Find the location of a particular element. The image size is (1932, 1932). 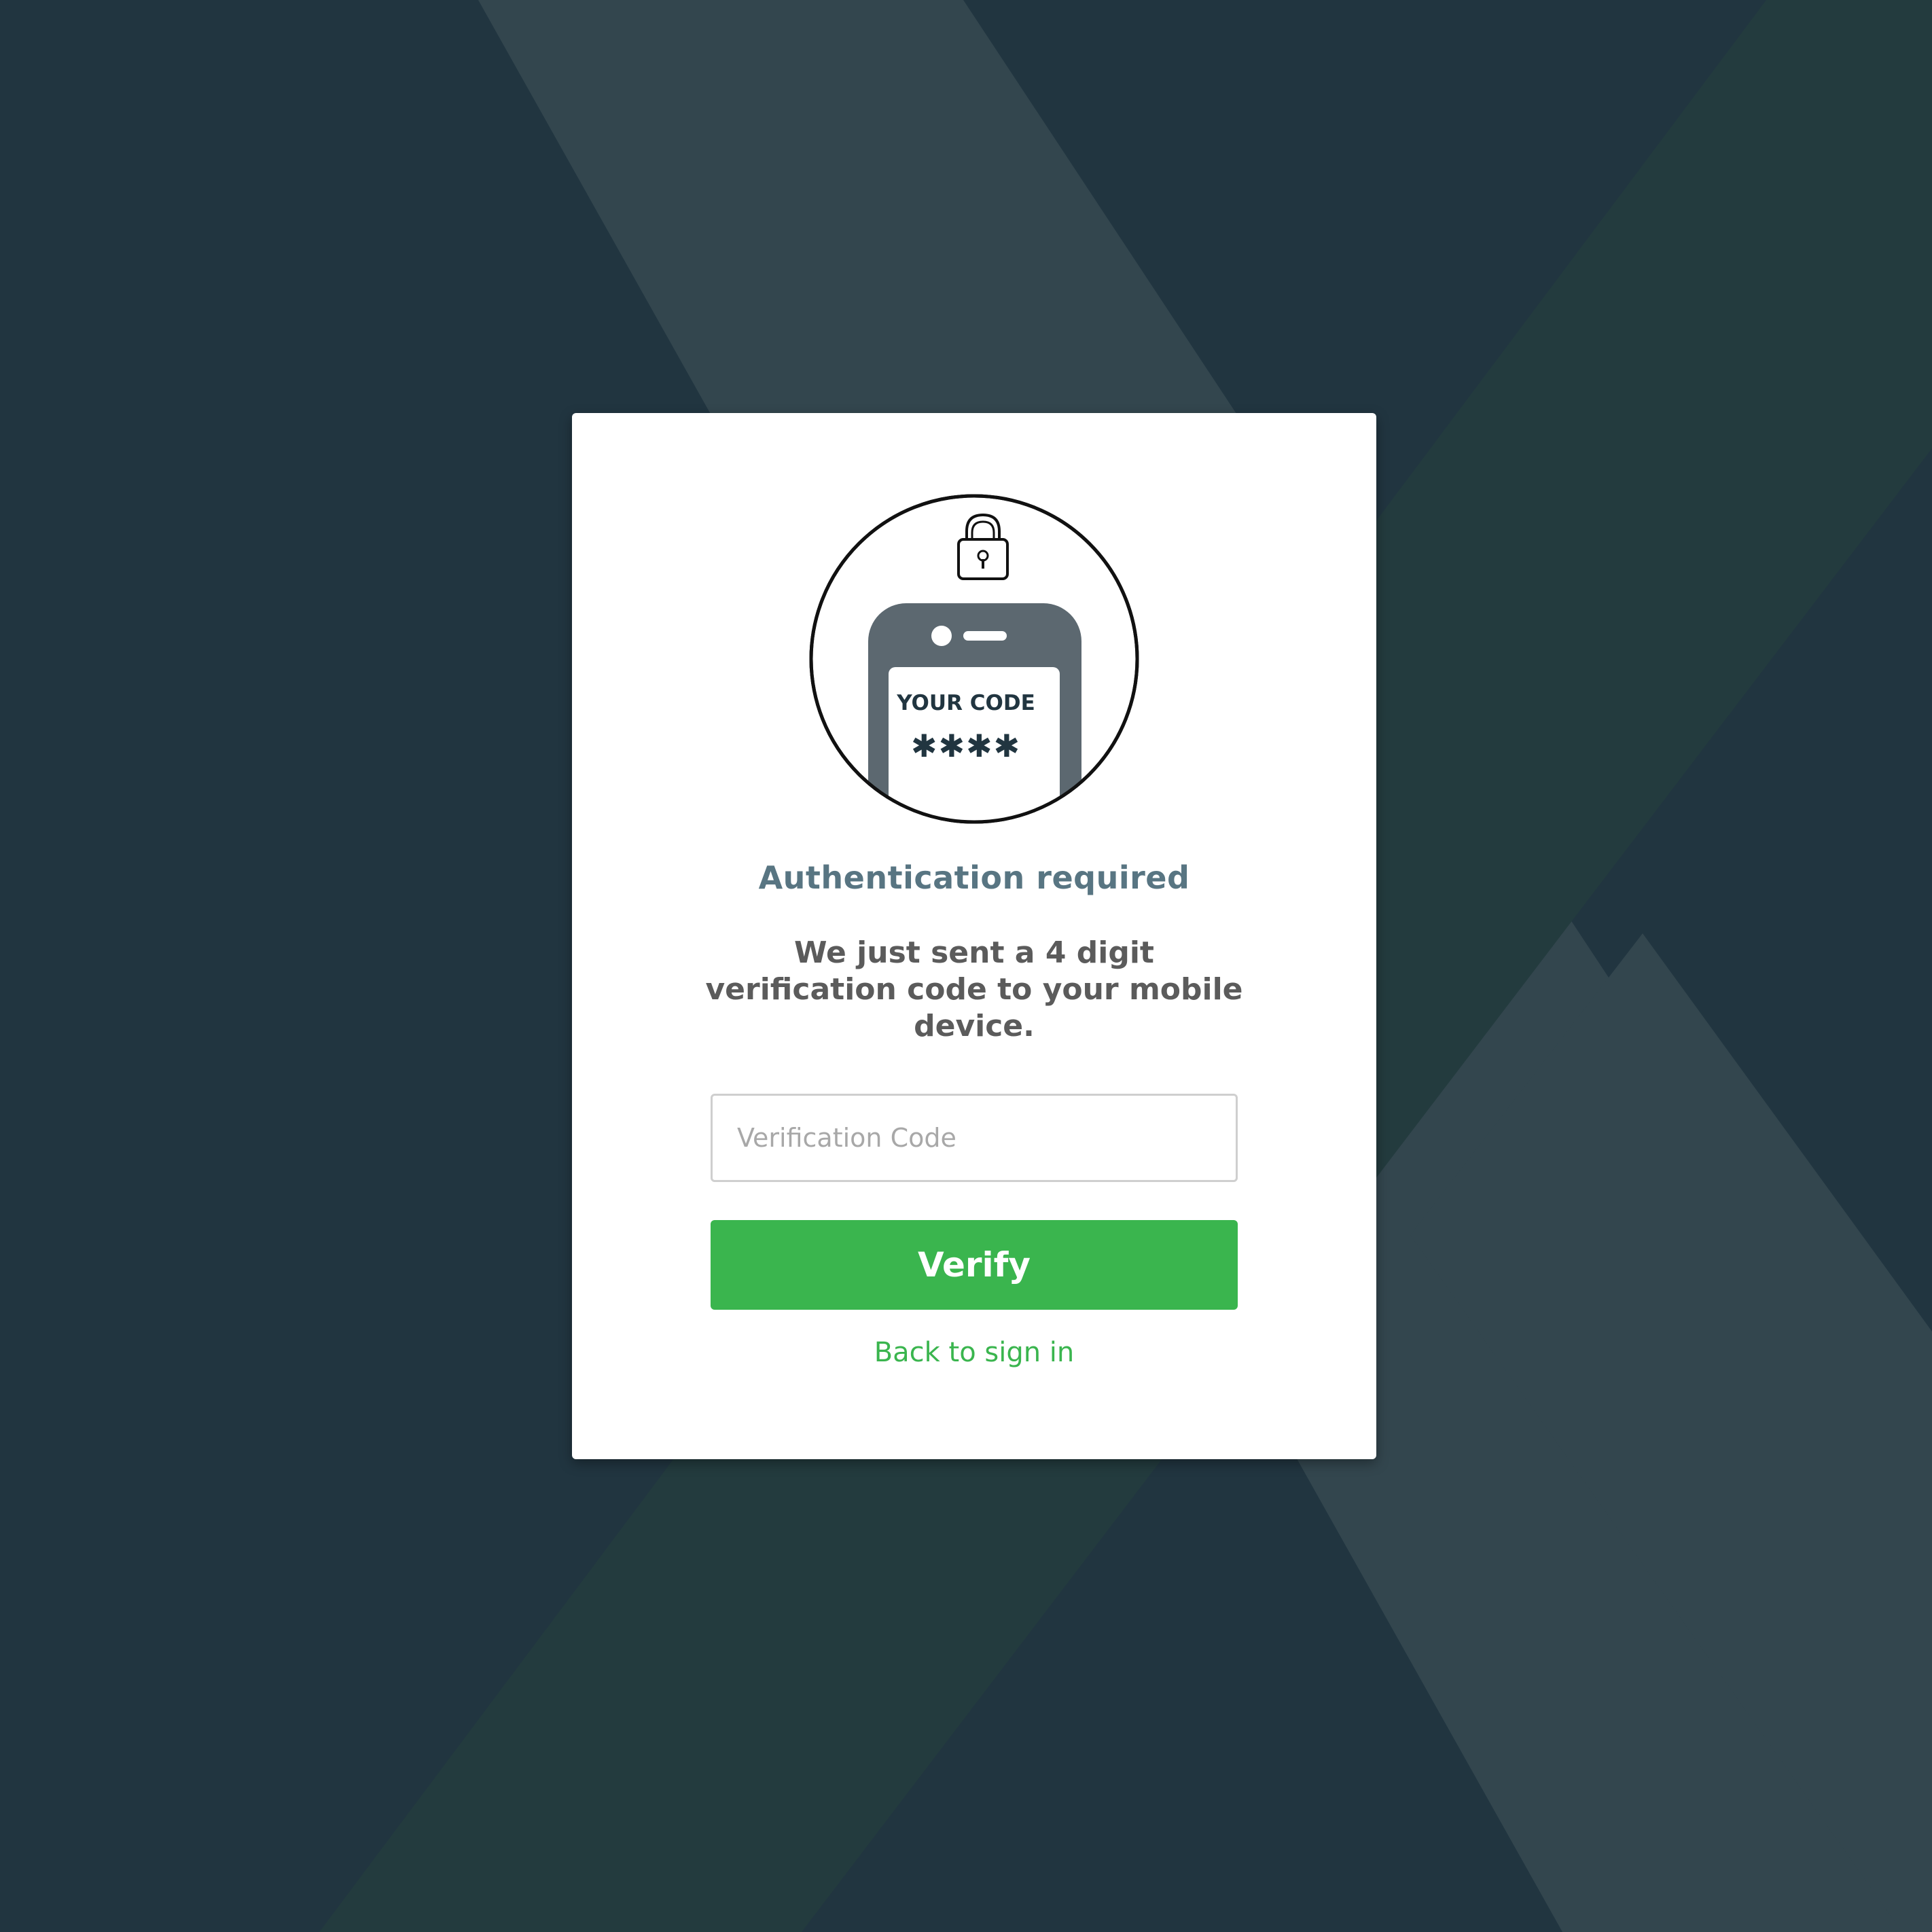

screen-label: YOUR CODE is located at coordinates (965, 703).